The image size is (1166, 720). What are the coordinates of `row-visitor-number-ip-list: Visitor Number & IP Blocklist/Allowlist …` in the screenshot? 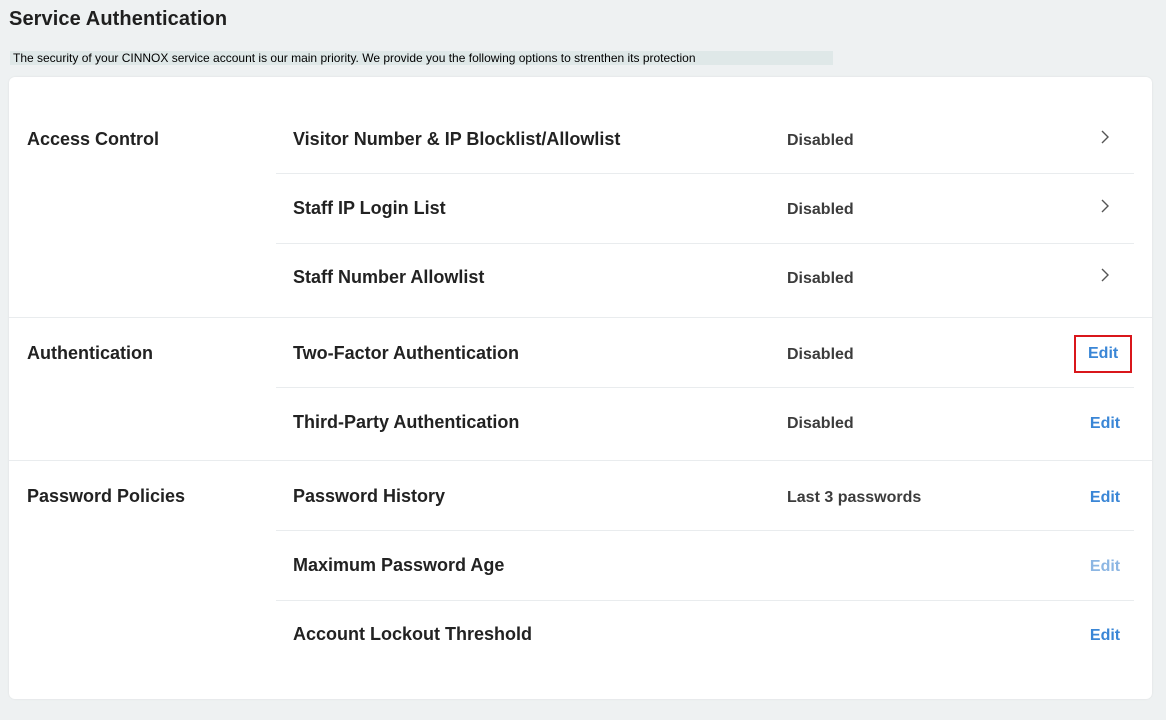 It's located at (705, 139).